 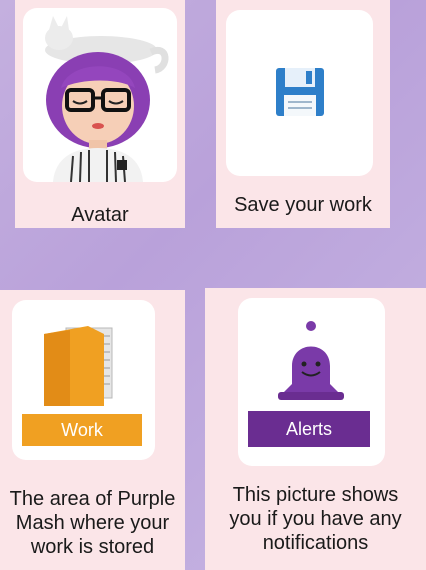 I want to click on alerts-caption-line-1: This picture shows, so click(x=315, y=495).